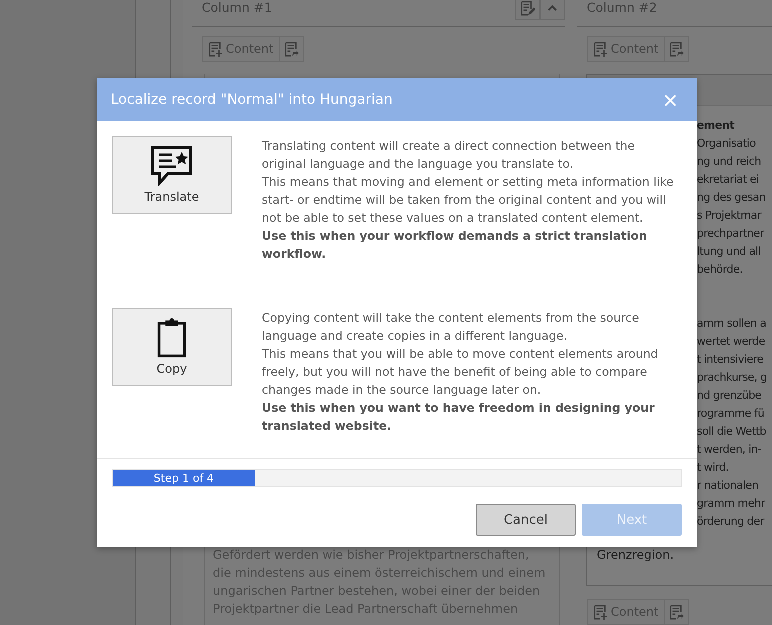 The image size is (772, 625). I want to click on option-description: Use this when you want to have freedom in designing your translated website., so click(459, 417).